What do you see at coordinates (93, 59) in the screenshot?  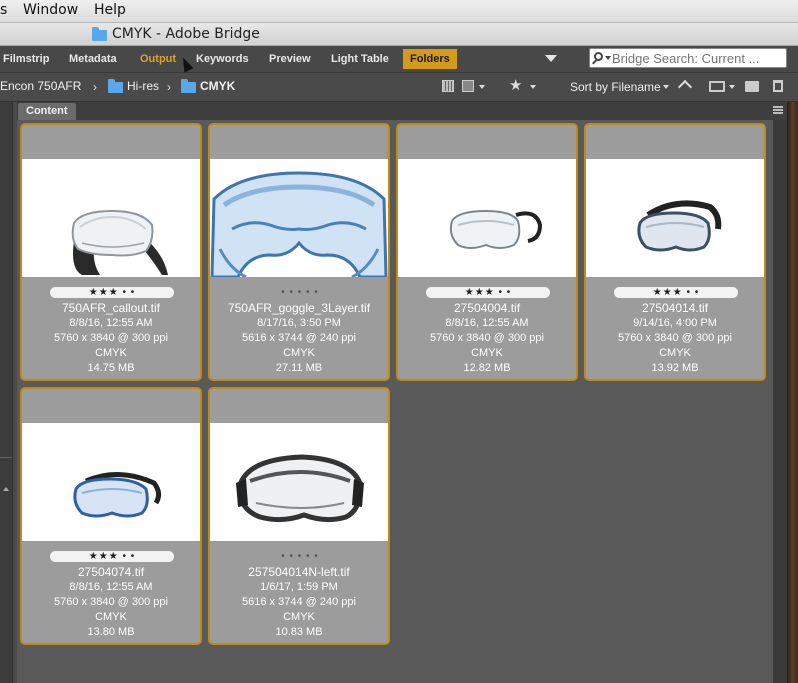 I see `tab-metadata: Metadata` at bounding box center [93, 59].